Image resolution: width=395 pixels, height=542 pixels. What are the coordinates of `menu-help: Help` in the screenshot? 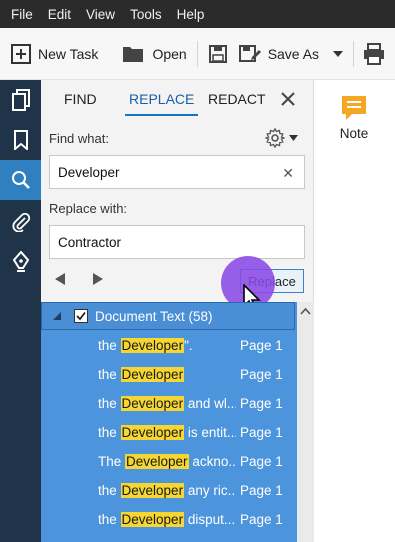 It's located at (191, 14).